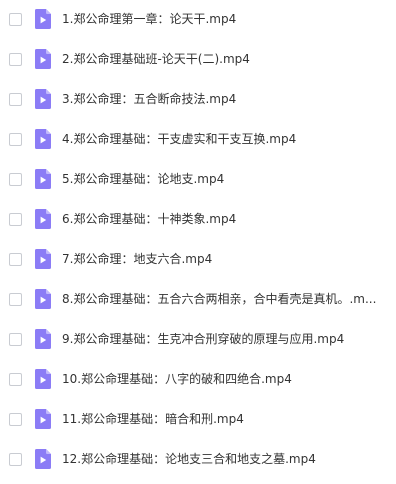 The image size is (396, 484). I want to click on list-item: 9.郑公命理基础：生克冲合刑穿破的原理与应用.mp4, so click(198, 340).